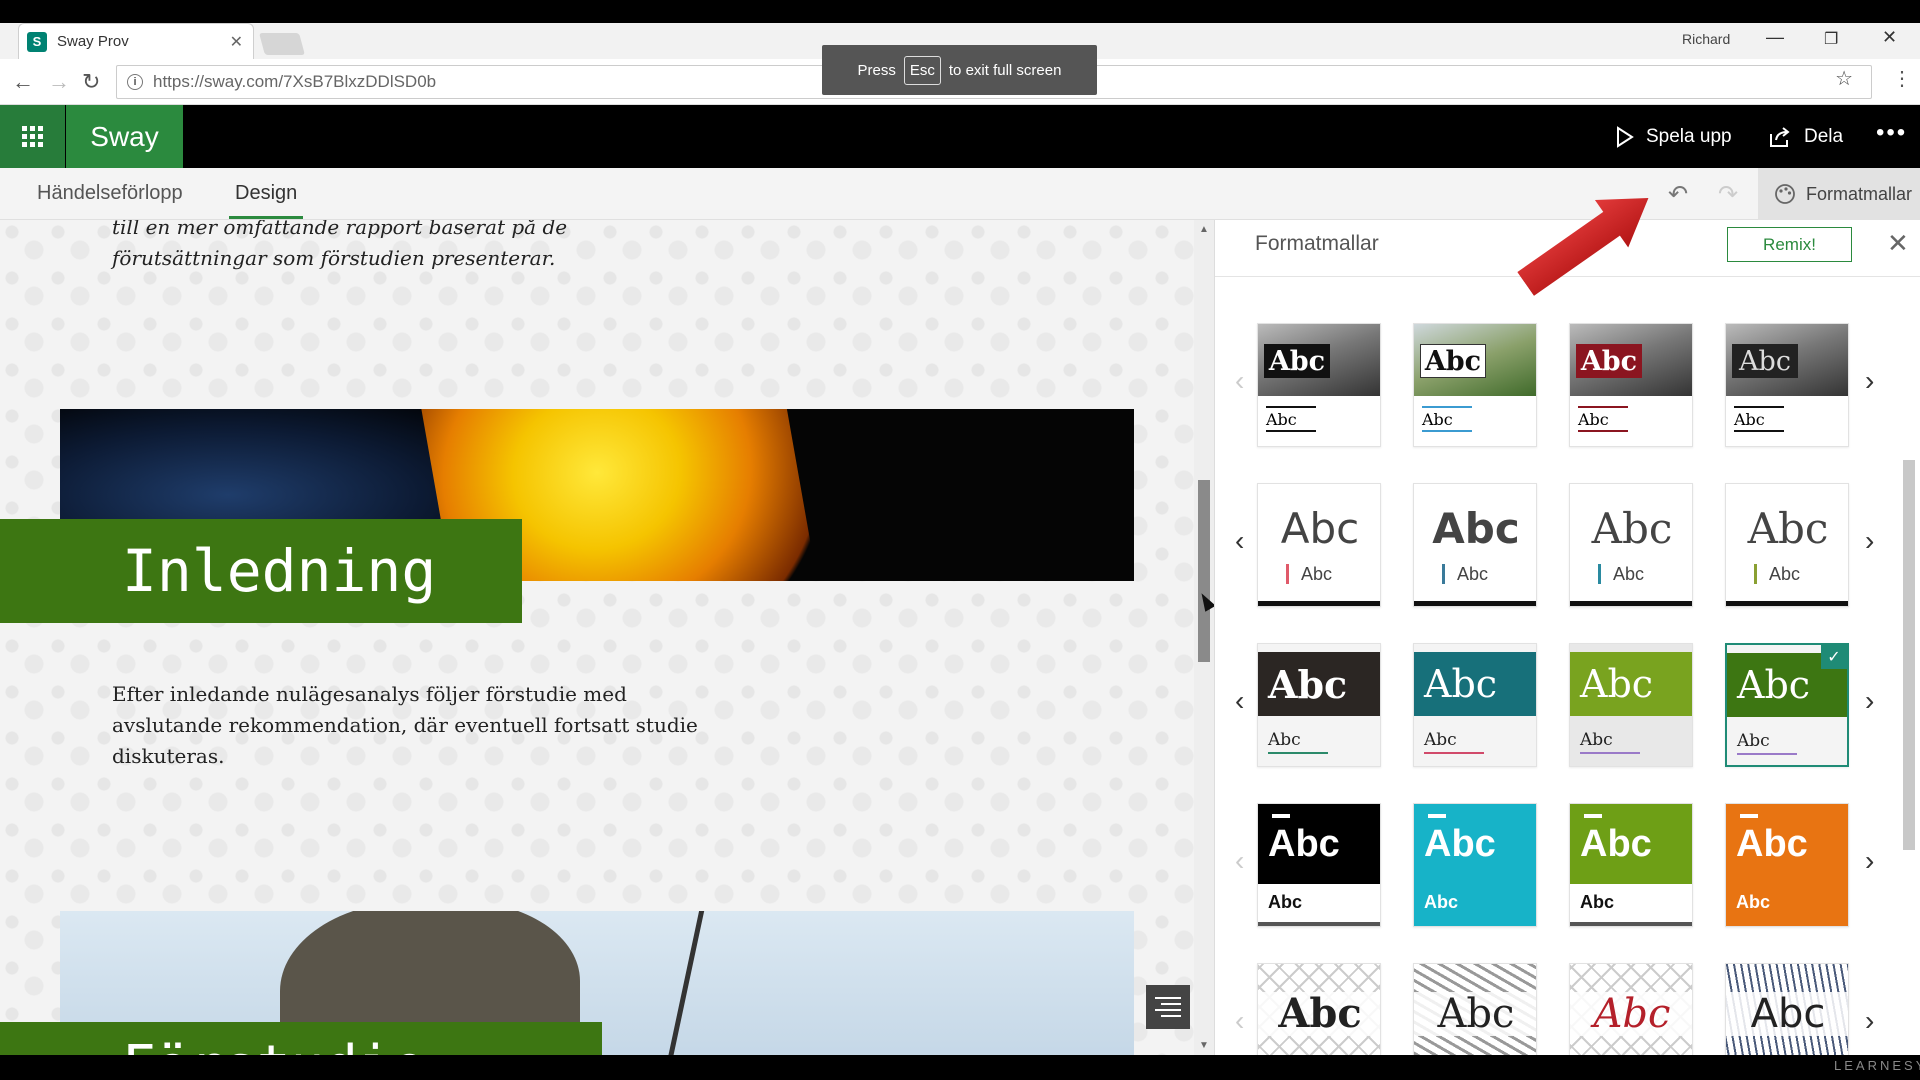 Image resolution: width=1920 pixels, height=1080 pixels. Describe the element at coordinates (1567, 1009) in the screenshot. I see `style-row: ‹ Abc Abc Abc Abc ›` at that location.